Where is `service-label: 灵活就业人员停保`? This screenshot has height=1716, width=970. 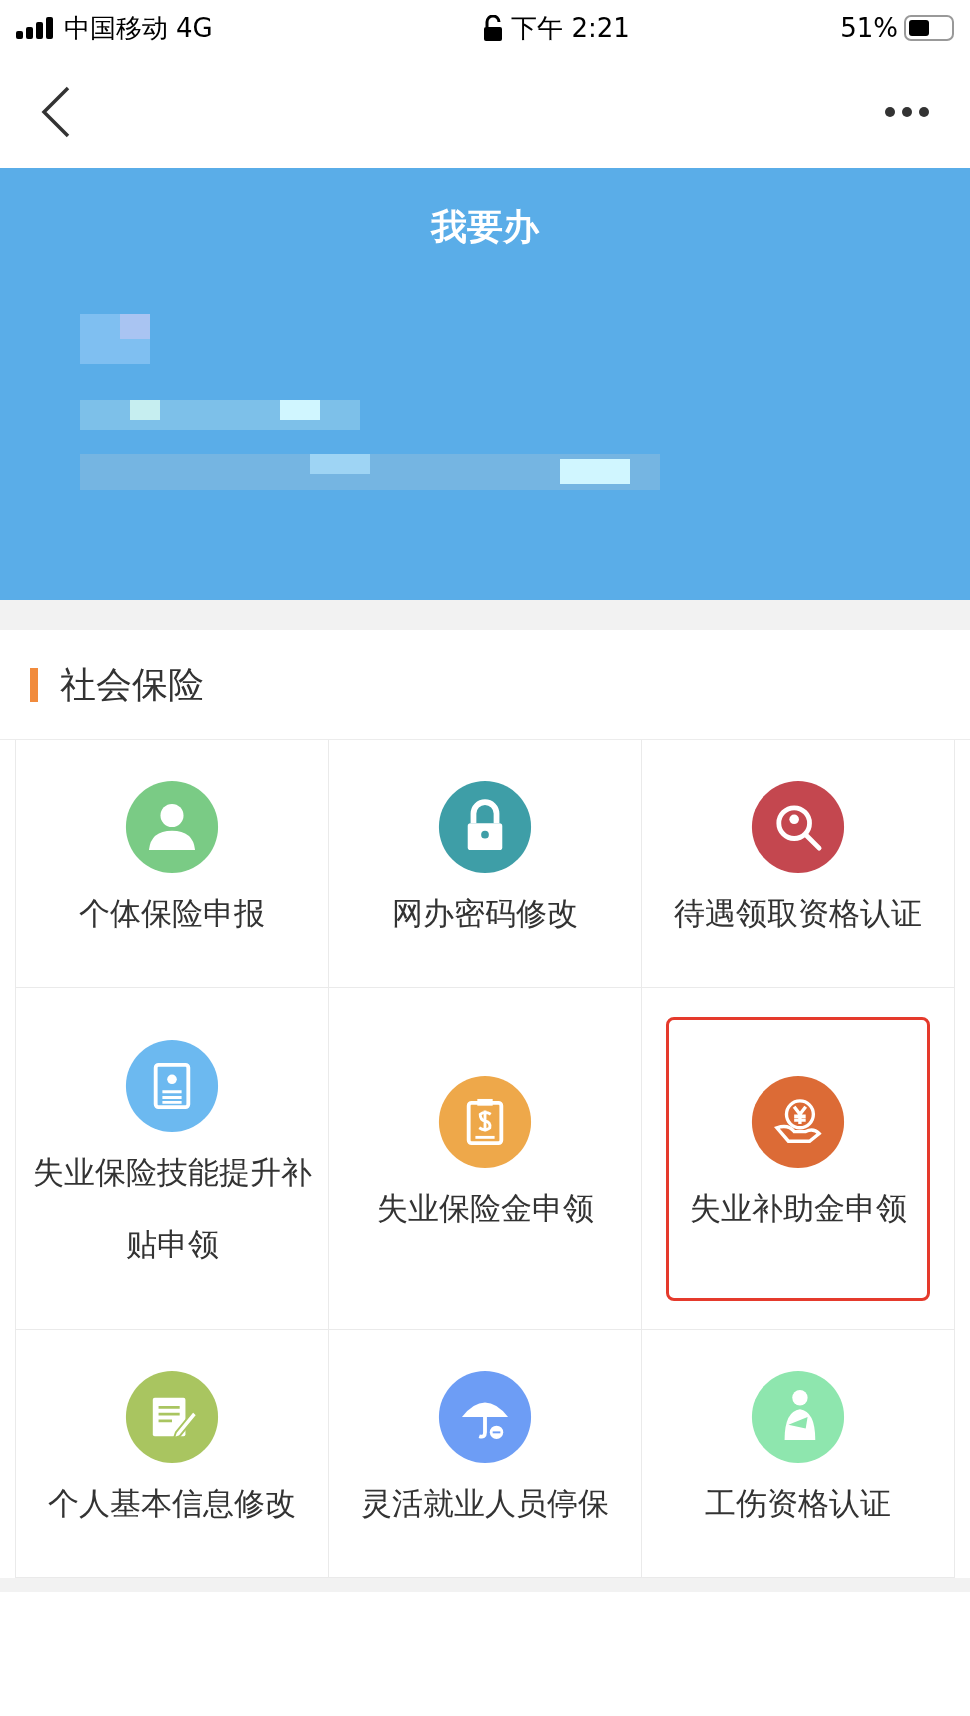
service-label: 灵活就业人员停保 is located at coordinates (485, 1503).